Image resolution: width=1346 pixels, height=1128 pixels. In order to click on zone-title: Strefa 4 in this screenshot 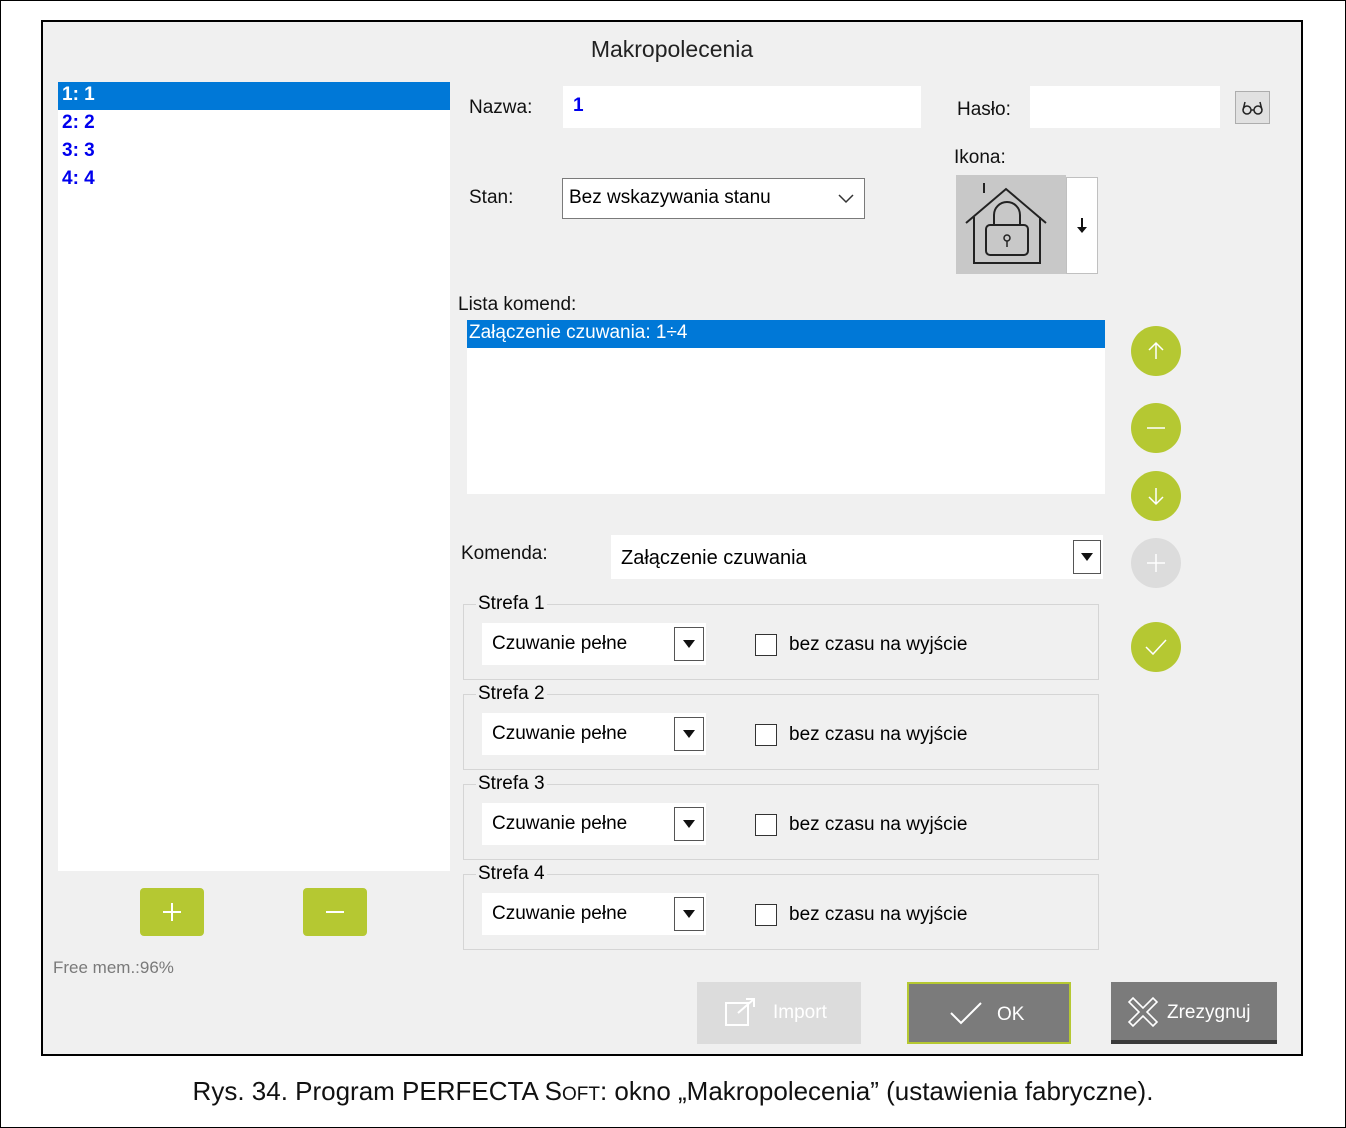, I will do `click(511, 874)`.